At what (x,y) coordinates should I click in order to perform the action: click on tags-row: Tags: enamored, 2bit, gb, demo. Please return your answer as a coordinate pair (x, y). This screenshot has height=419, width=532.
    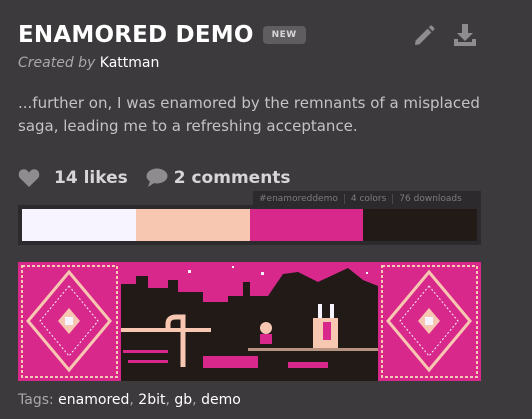
    Looking at the image, I should click on (129, 400).